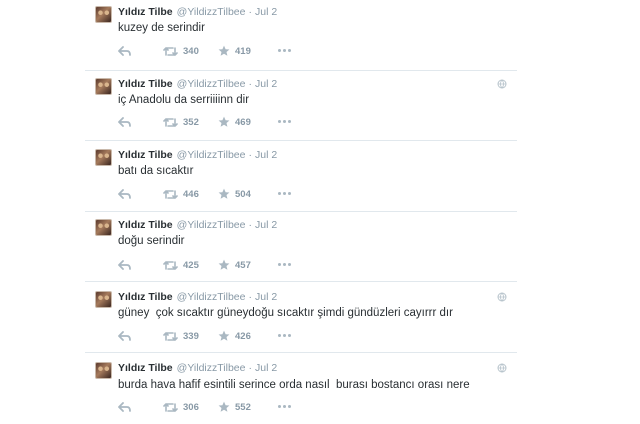  What do you see at coordinates (161, 28) in the screenshot?
I see `tweet-text: kuzey de serindir` at bounding box center [161, 28].